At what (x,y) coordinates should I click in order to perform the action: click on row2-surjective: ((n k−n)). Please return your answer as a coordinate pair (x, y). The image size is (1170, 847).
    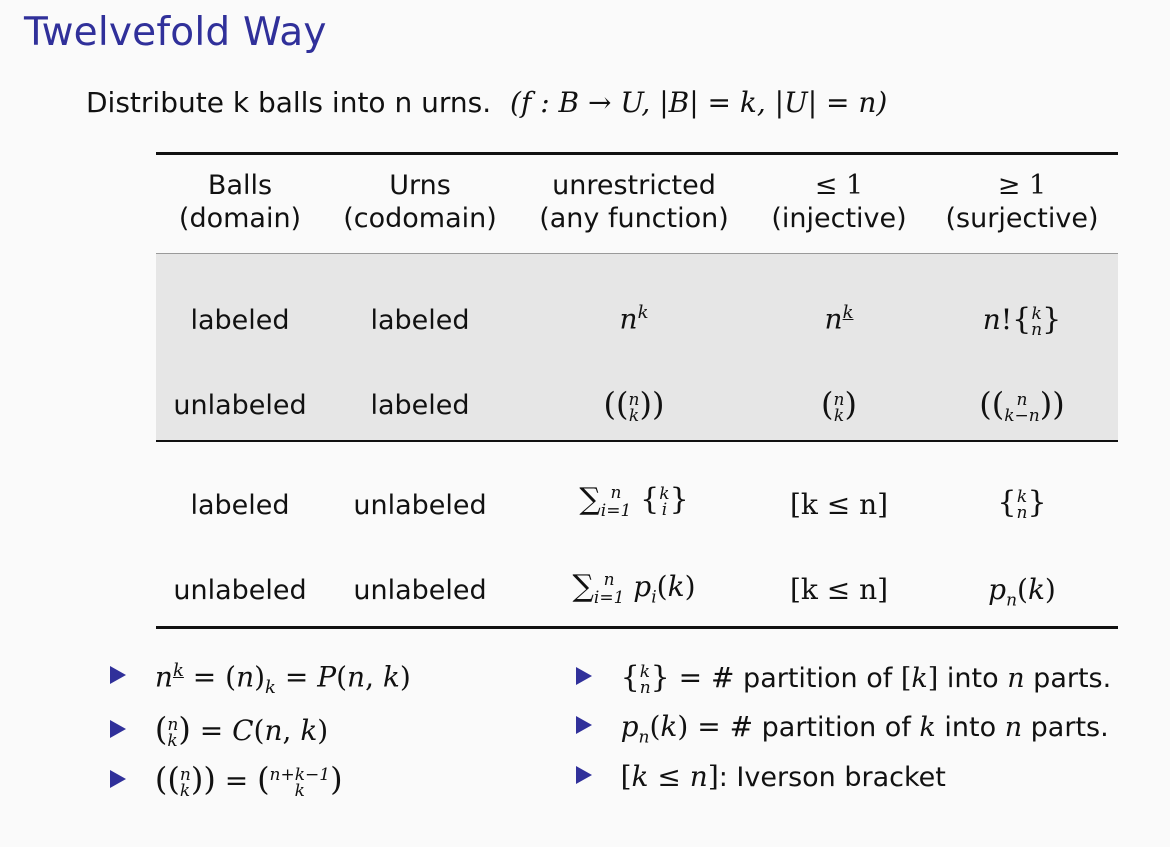
    Looking at the image, I should click on (1022, 405).